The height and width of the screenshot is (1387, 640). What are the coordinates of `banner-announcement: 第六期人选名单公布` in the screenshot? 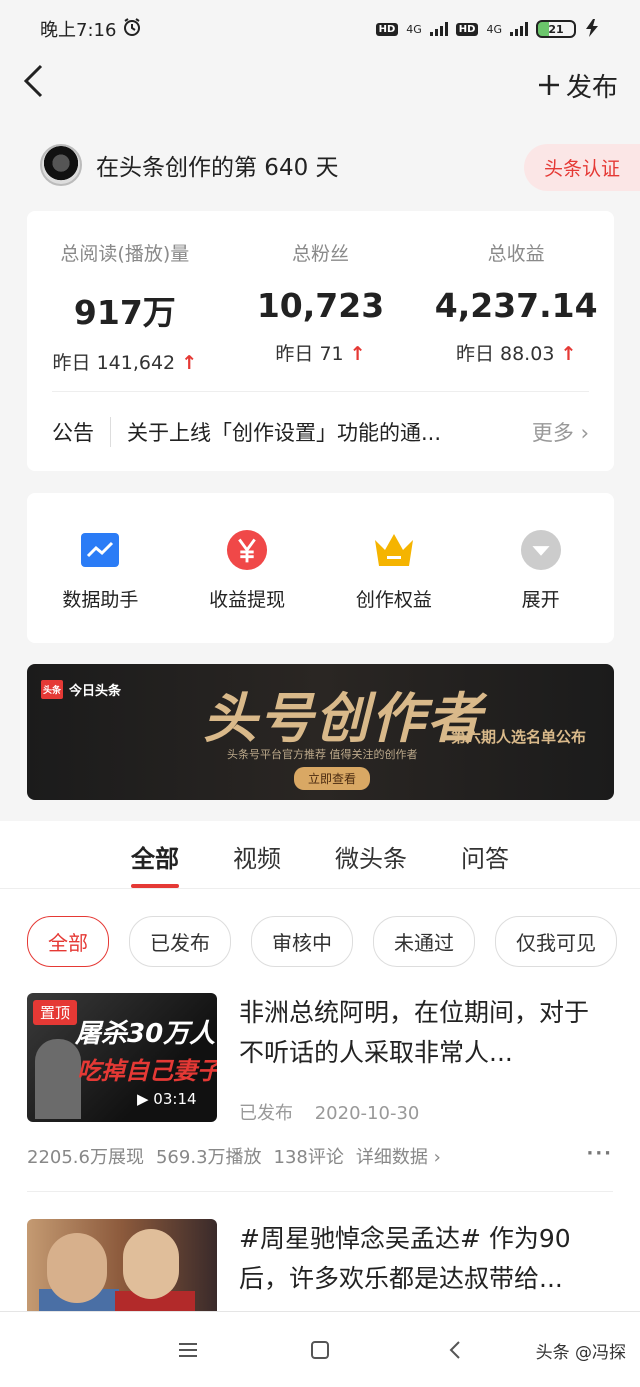 It's located at (519, 737).